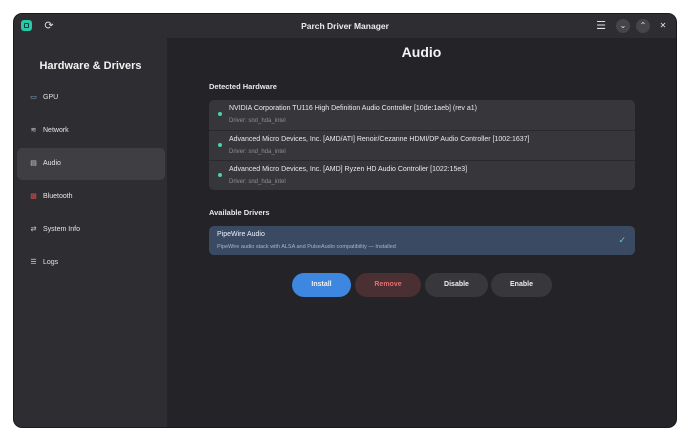  Describe the element at coordinates (91, 131) in the screenshot. I see `sidebar-item-network: ≋ Network` at that location.